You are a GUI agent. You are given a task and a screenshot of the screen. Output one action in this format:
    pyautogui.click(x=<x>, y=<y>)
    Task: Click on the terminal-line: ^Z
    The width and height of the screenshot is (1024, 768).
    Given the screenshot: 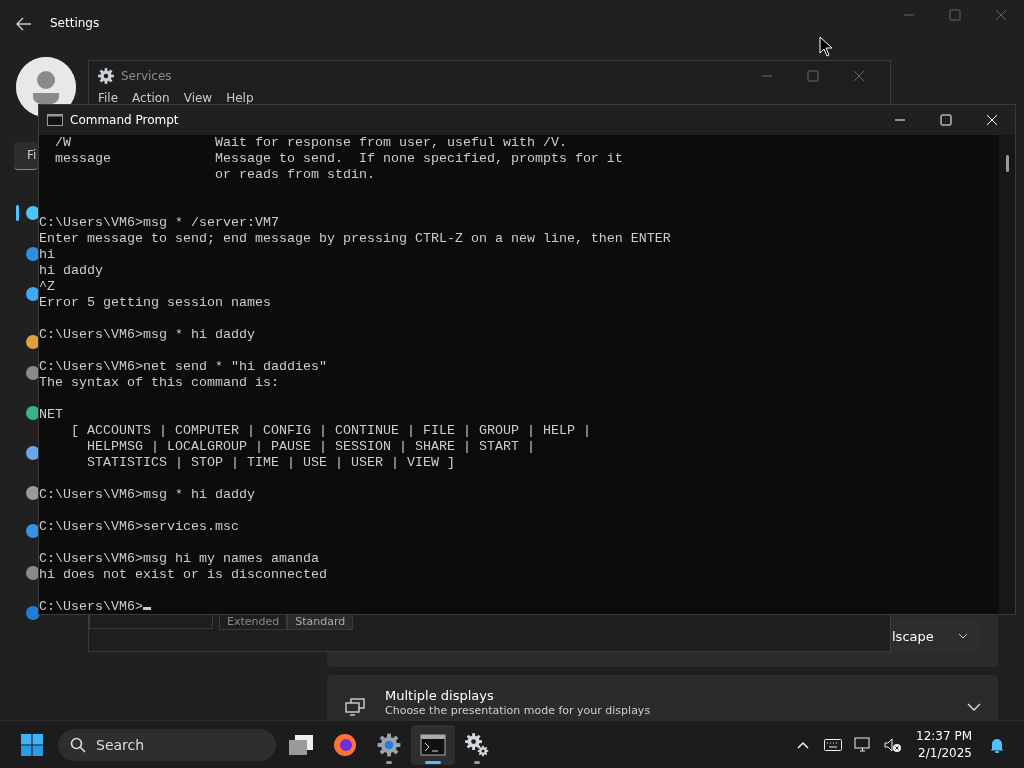 What is the action you would take?
    pyautogui.click(x=47, y=287)
    